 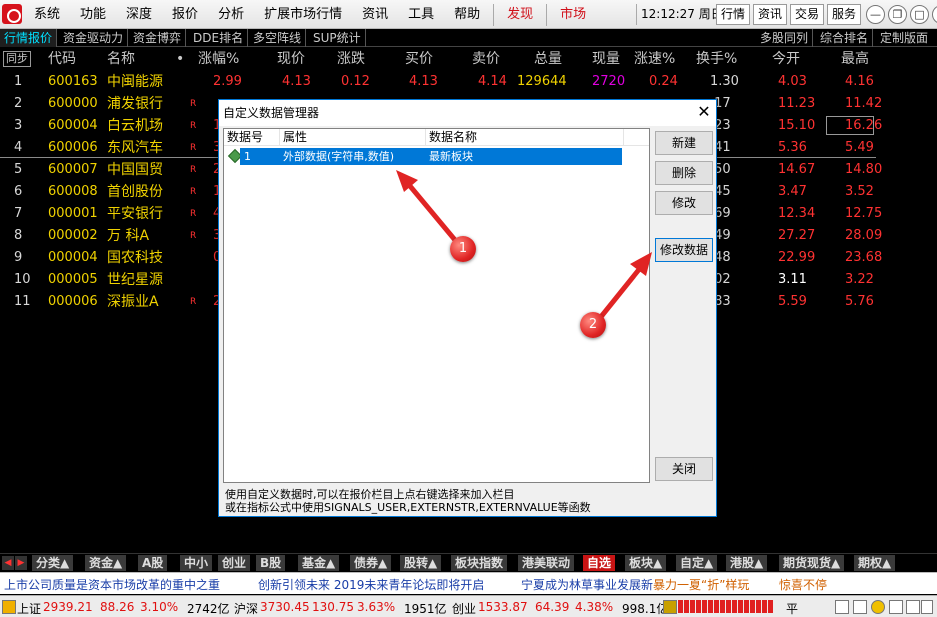 I want to click on bottom-tab: A股, so click(x=153, y=563).